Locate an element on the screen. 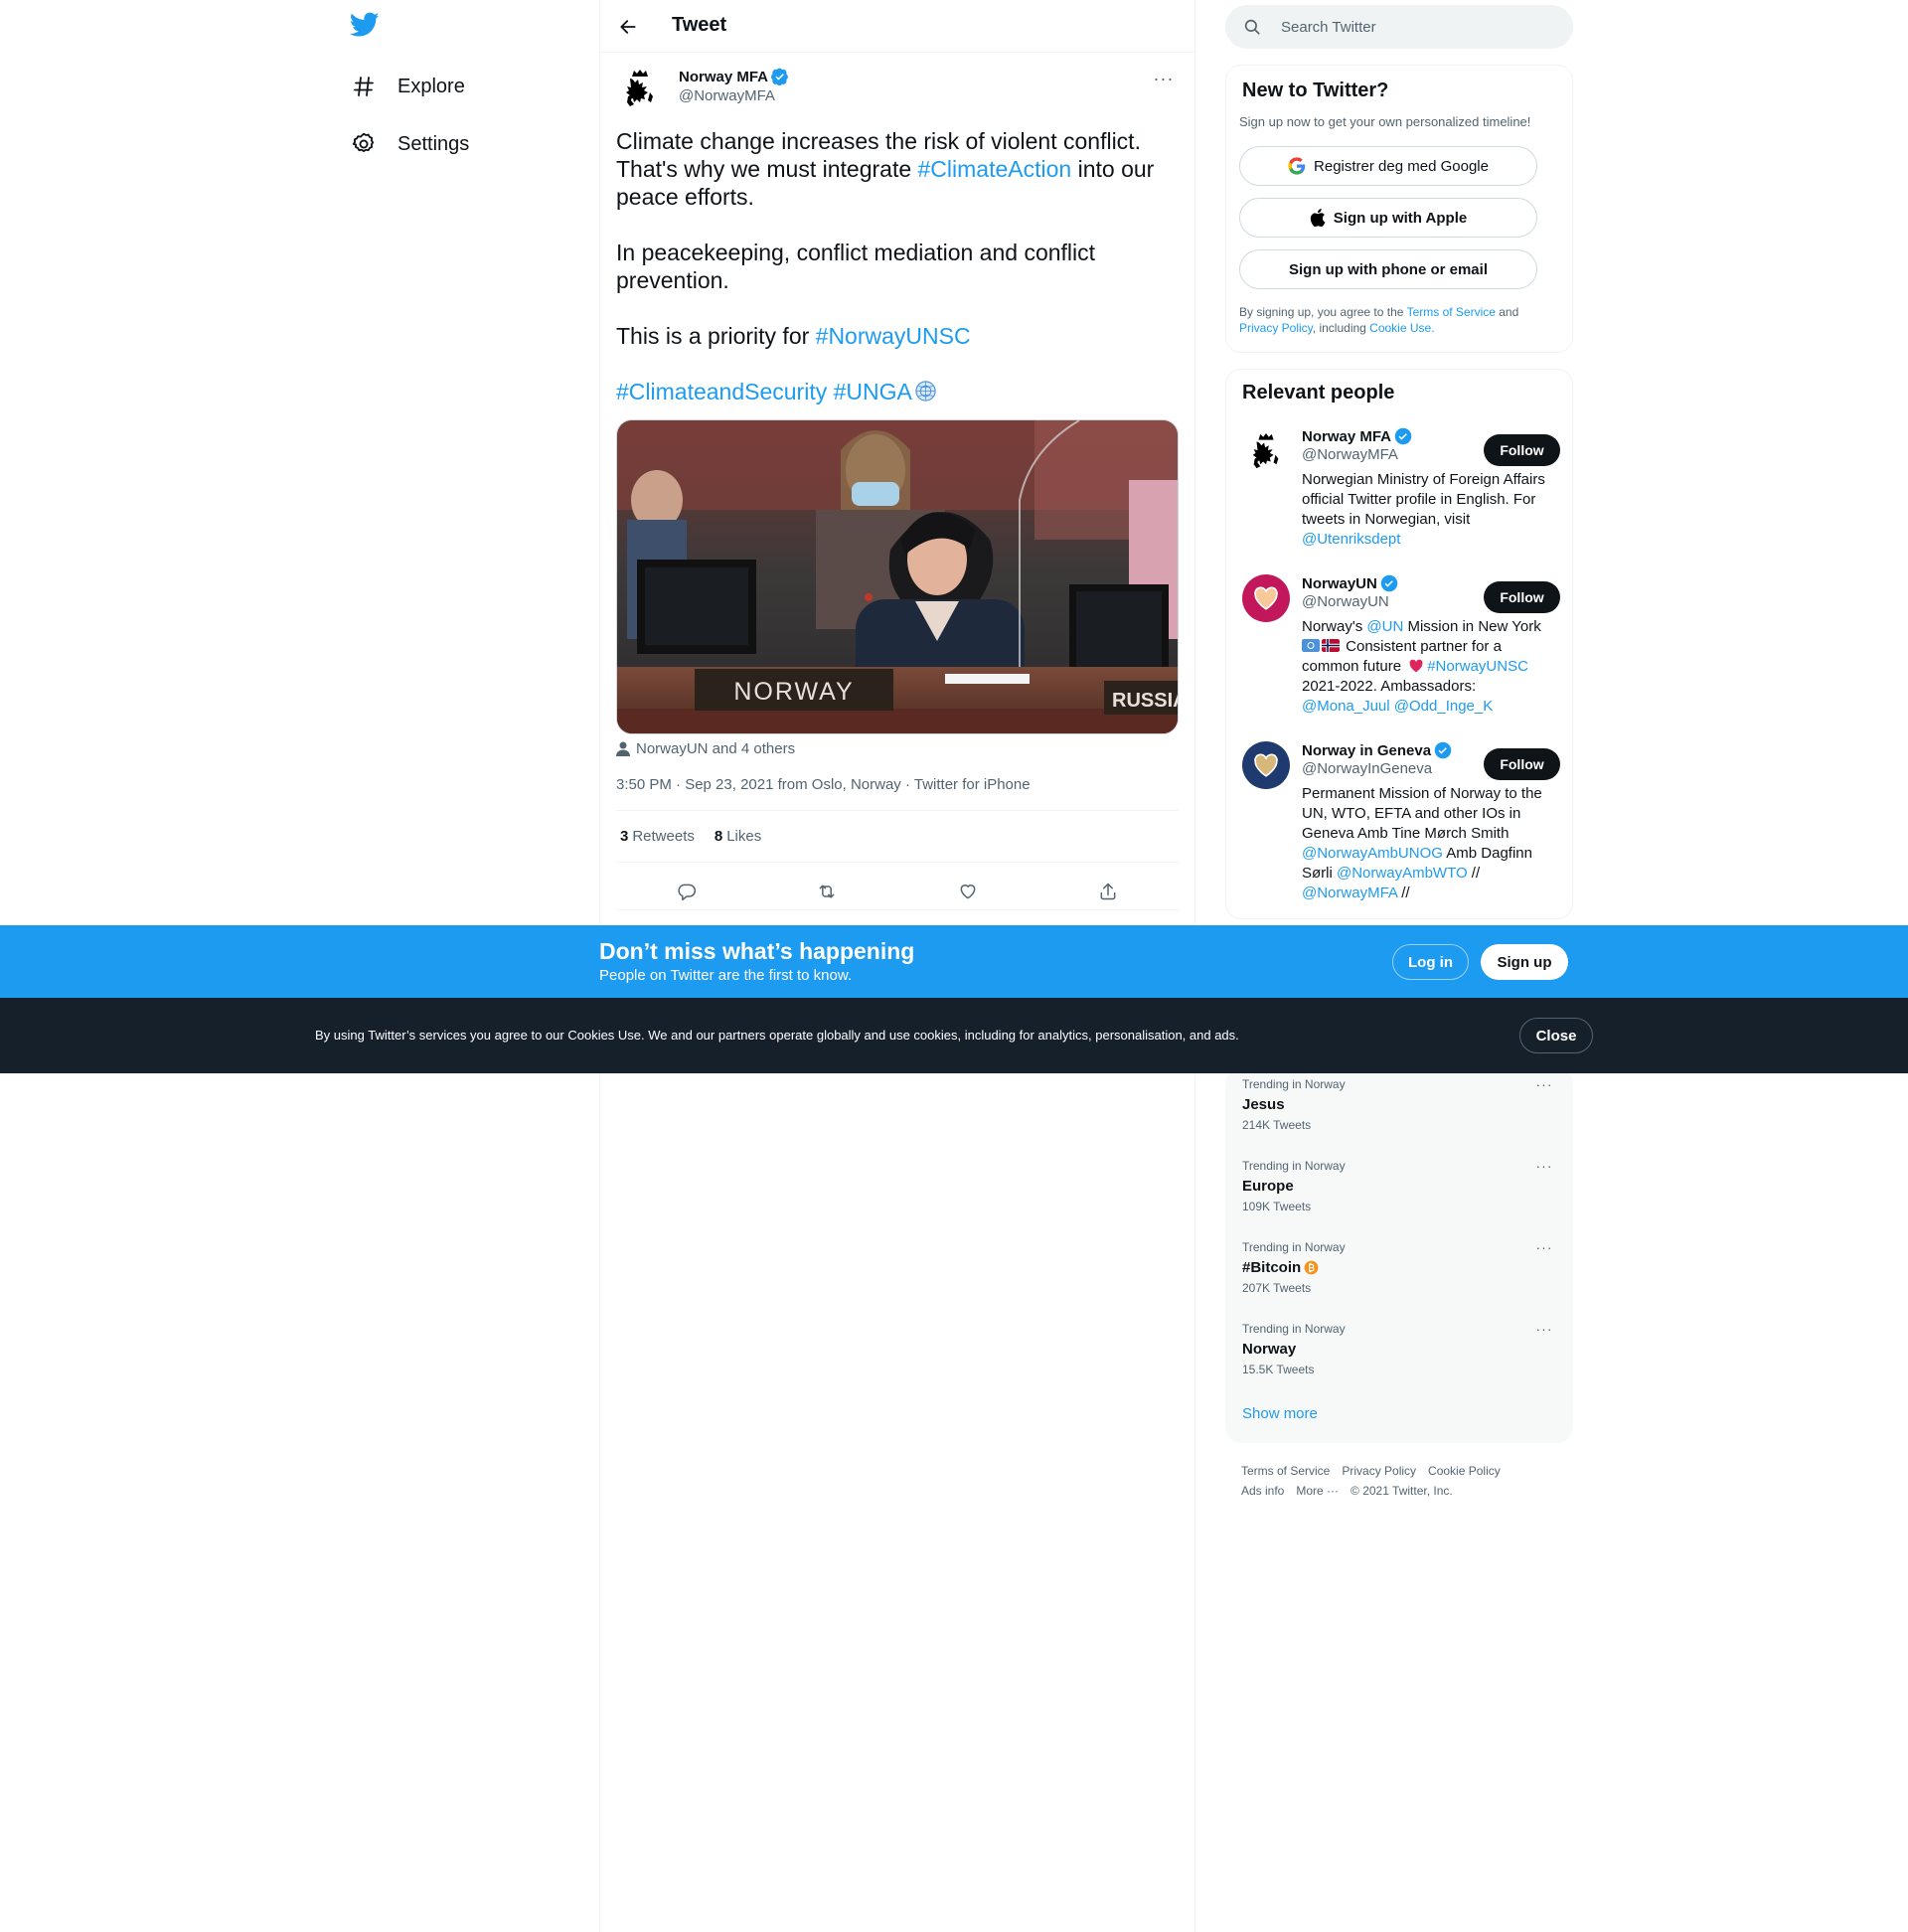  search-box is located at coordinates (1399, 27).